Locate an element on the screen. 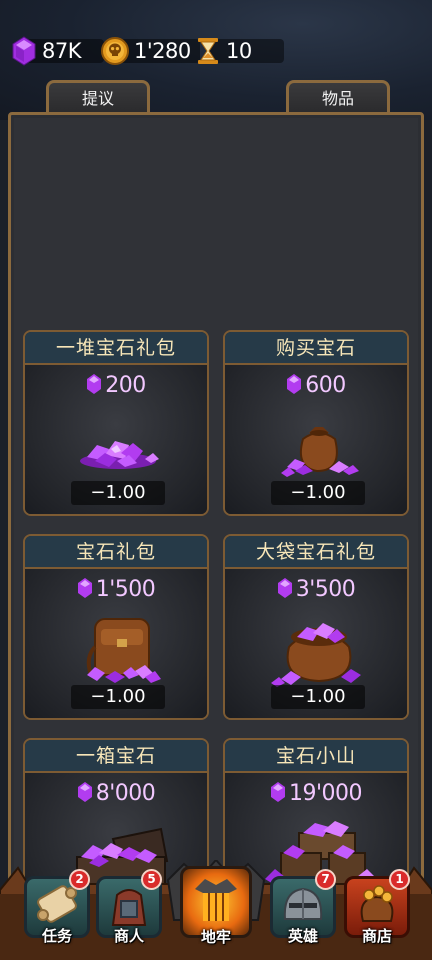 The height and width of the screenshot is (960, 432). offer-price: 600 is located at coordinates (316, 385).